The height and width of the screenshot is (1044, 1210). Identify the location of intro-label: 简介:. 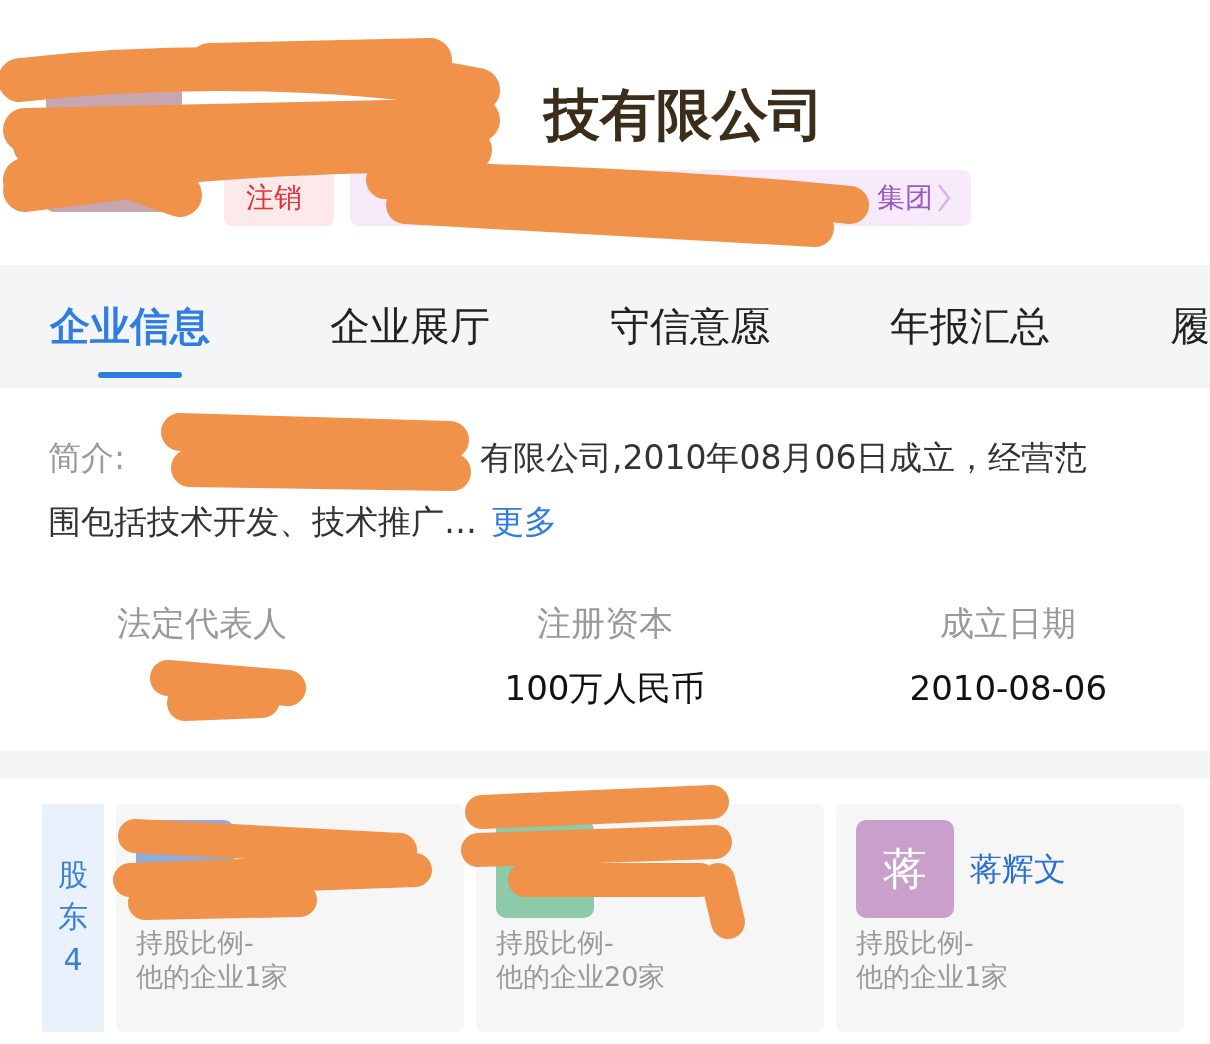
(87, 457).